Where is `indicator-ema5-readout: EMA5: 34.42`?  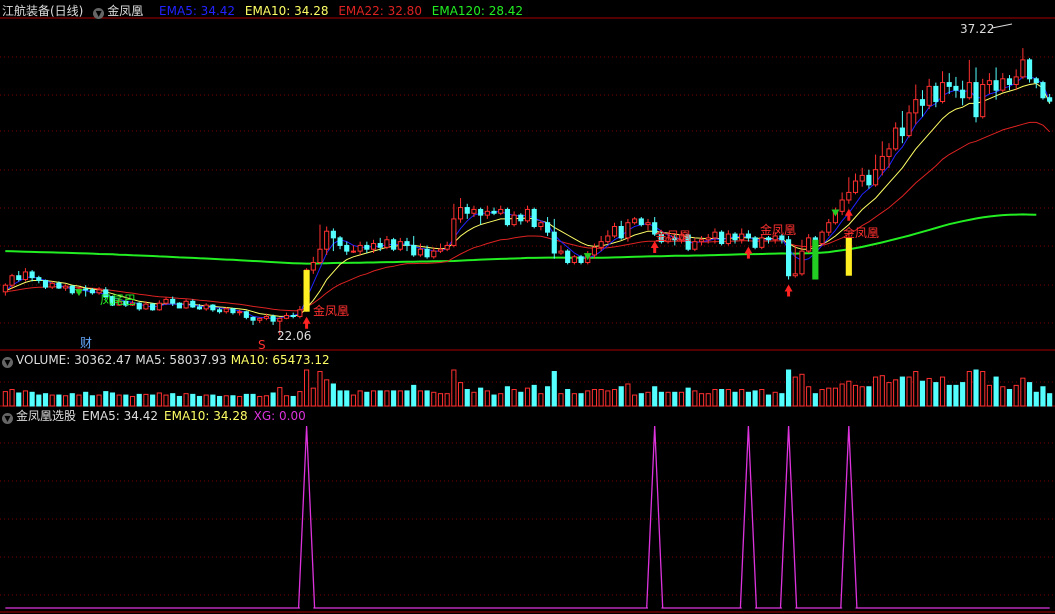
indicator-ema5-readout: EMA5: 34.42 is located at coordinates (120, 416).